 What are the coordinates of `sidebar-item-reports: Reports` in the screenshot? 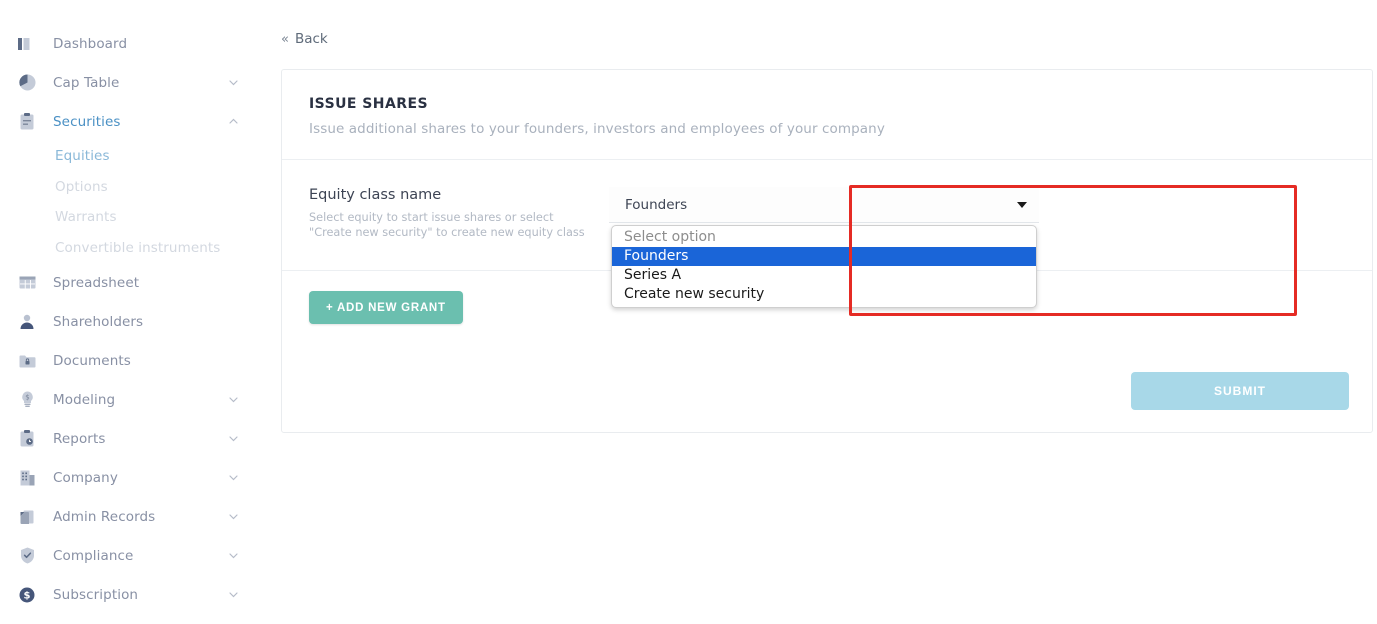 It's located at (127, 438).